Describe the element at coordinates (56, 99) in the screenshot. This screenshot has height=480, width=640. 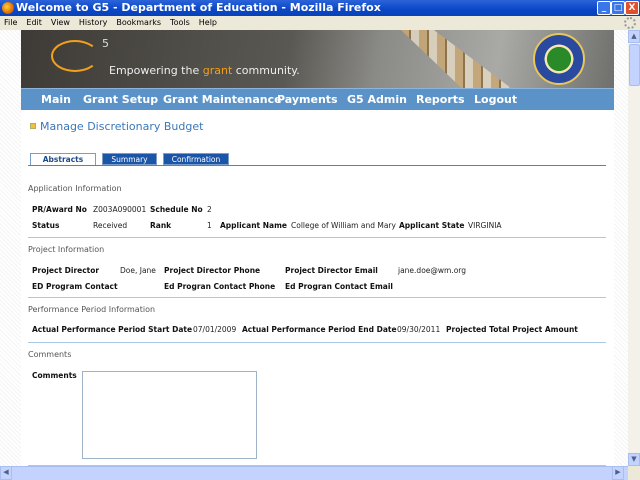
I see `nav-main: Main` at that location.